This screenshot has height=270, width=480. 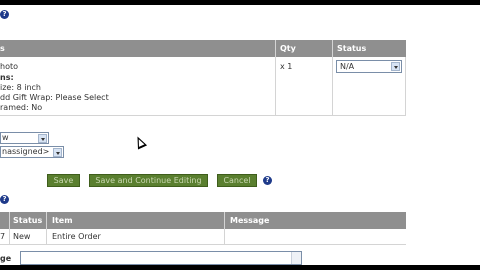 I want to click on order-status-value: w, so click(x=5, y=137).